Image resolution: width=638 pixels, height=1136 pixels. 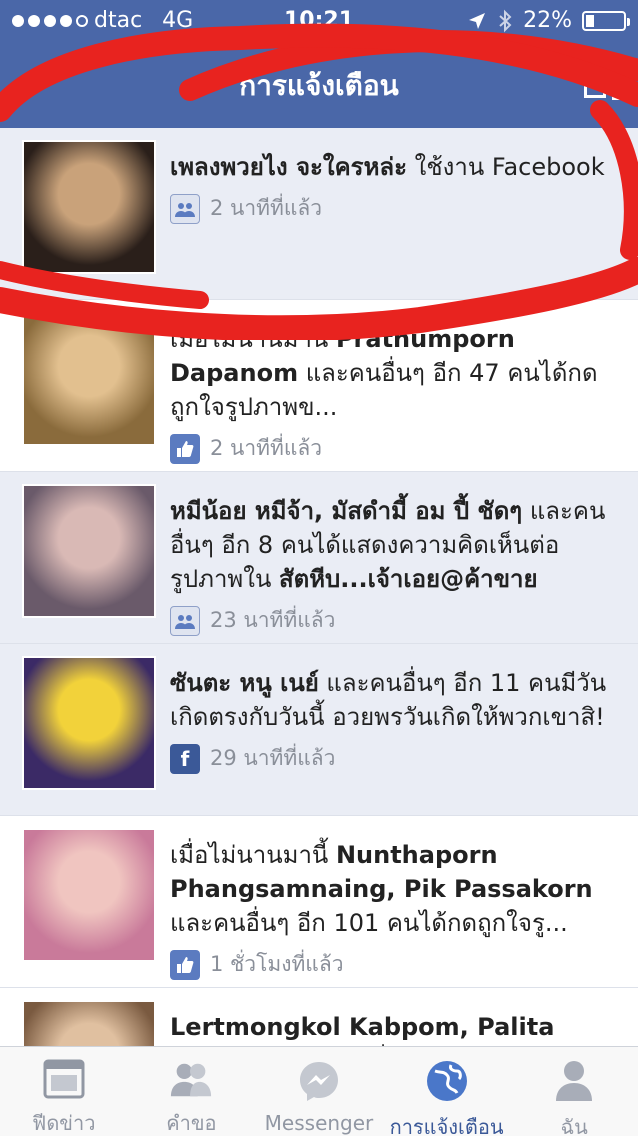 What do you see at coordinates (505, 20) in the screenshot?
I see `bluetooth-icon` at bounding box center [505, 20].